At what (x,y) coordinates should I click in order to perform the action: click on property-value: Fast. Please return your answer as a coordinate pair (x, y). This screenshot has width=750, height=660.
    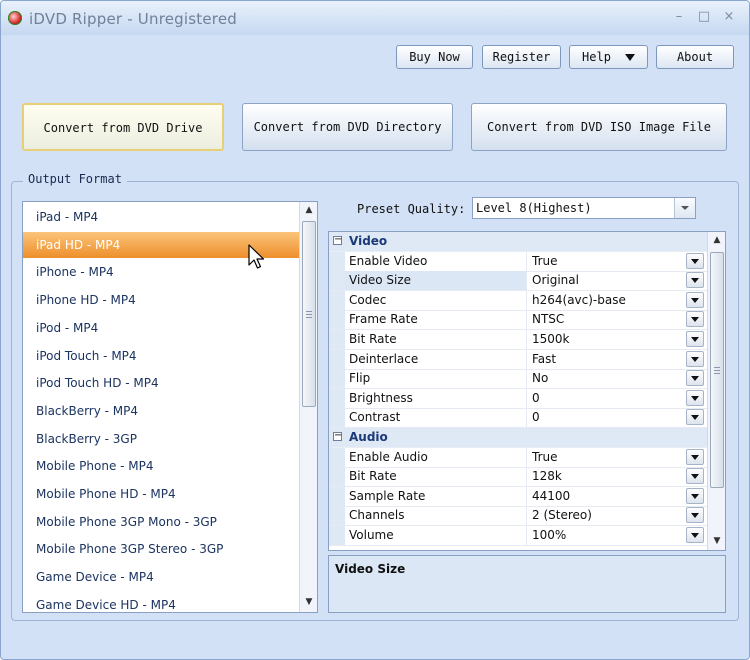
    Looking at the image, I should click on (607, 359).